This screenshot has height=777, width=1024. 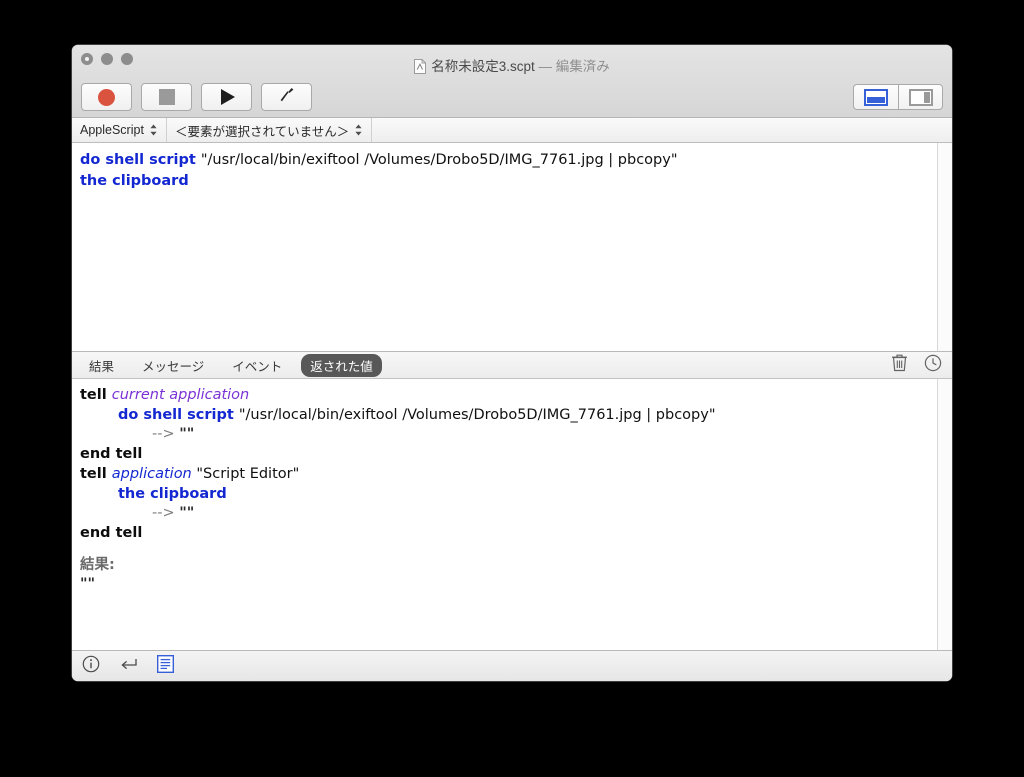 What do you see at coordinates (944, 247) in the screenshot?
I see `editor-vertical-scrollbar` at bounding box center [944, 247].